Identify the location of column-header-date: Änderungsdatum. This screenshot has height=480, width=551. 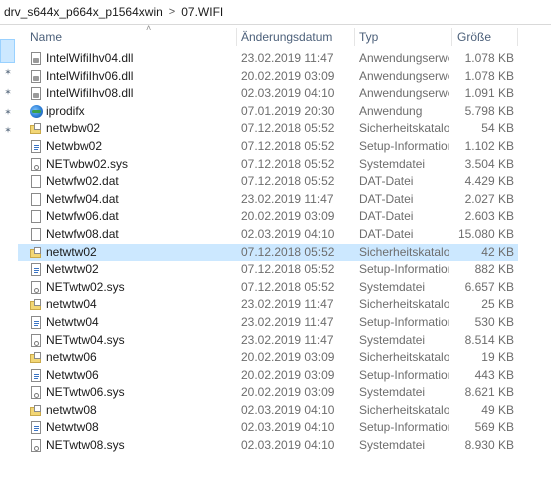
(286, 37).